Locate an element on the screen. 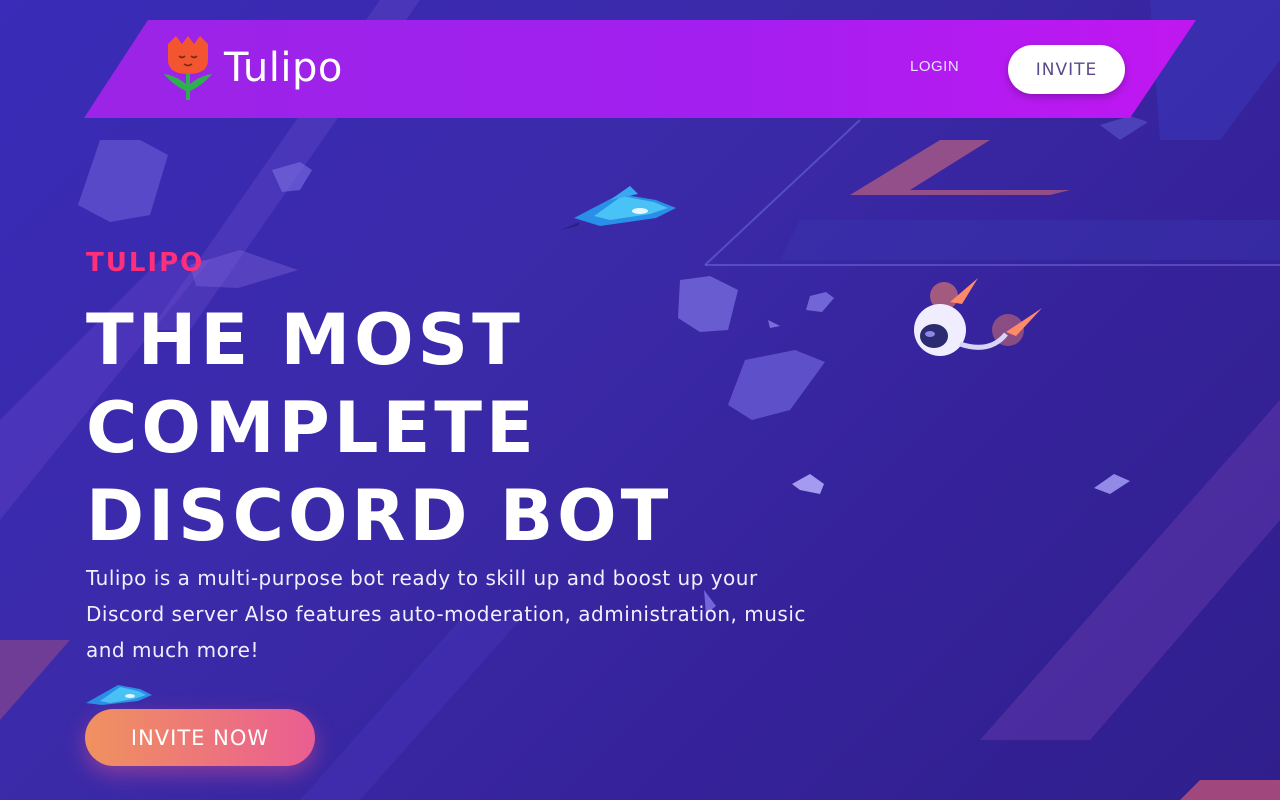 This screenshot has height=800, width=1280. astronaut-icon is located at coordinates (978, 317).